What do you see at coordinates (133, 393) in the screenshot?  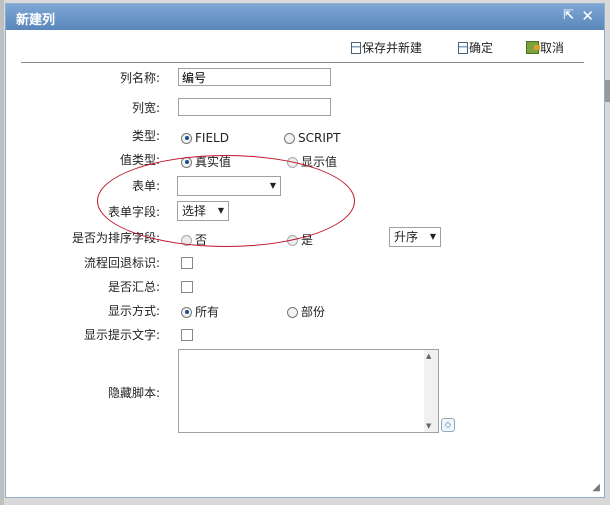 I see `hidden-script-label: 隐藏脚本:` at bounding box center [133, 393].